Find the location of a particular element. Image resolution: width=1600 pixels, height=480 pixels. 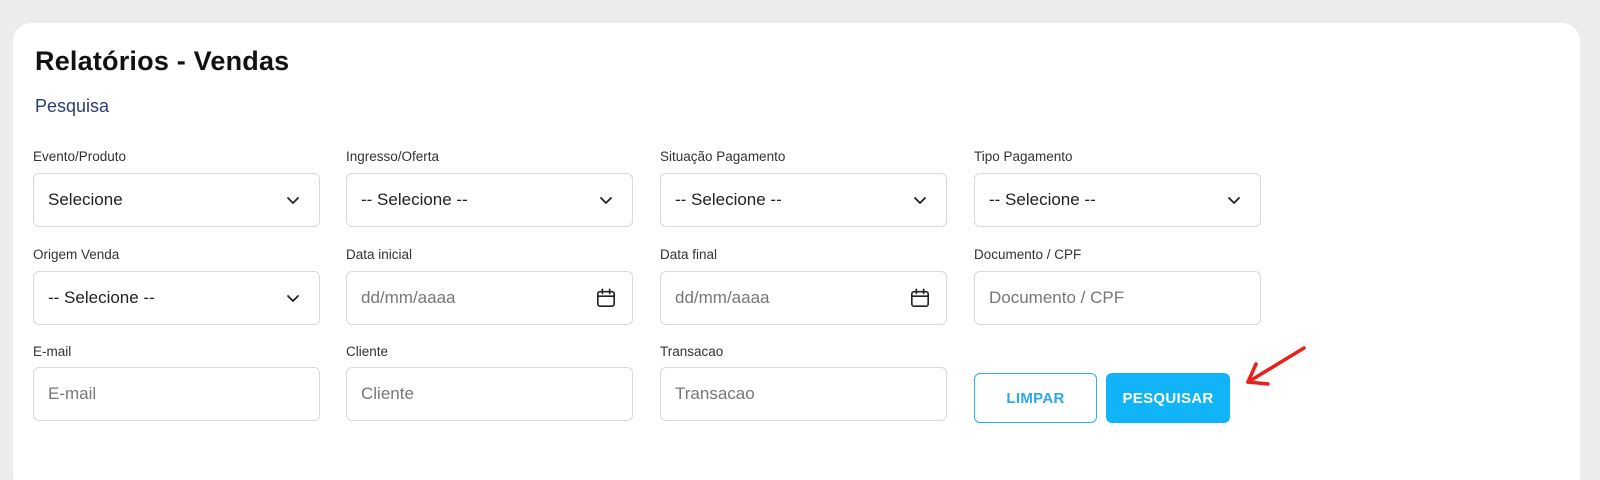

transacao-placeholder: Transacao is located at coordinates (715, 393).